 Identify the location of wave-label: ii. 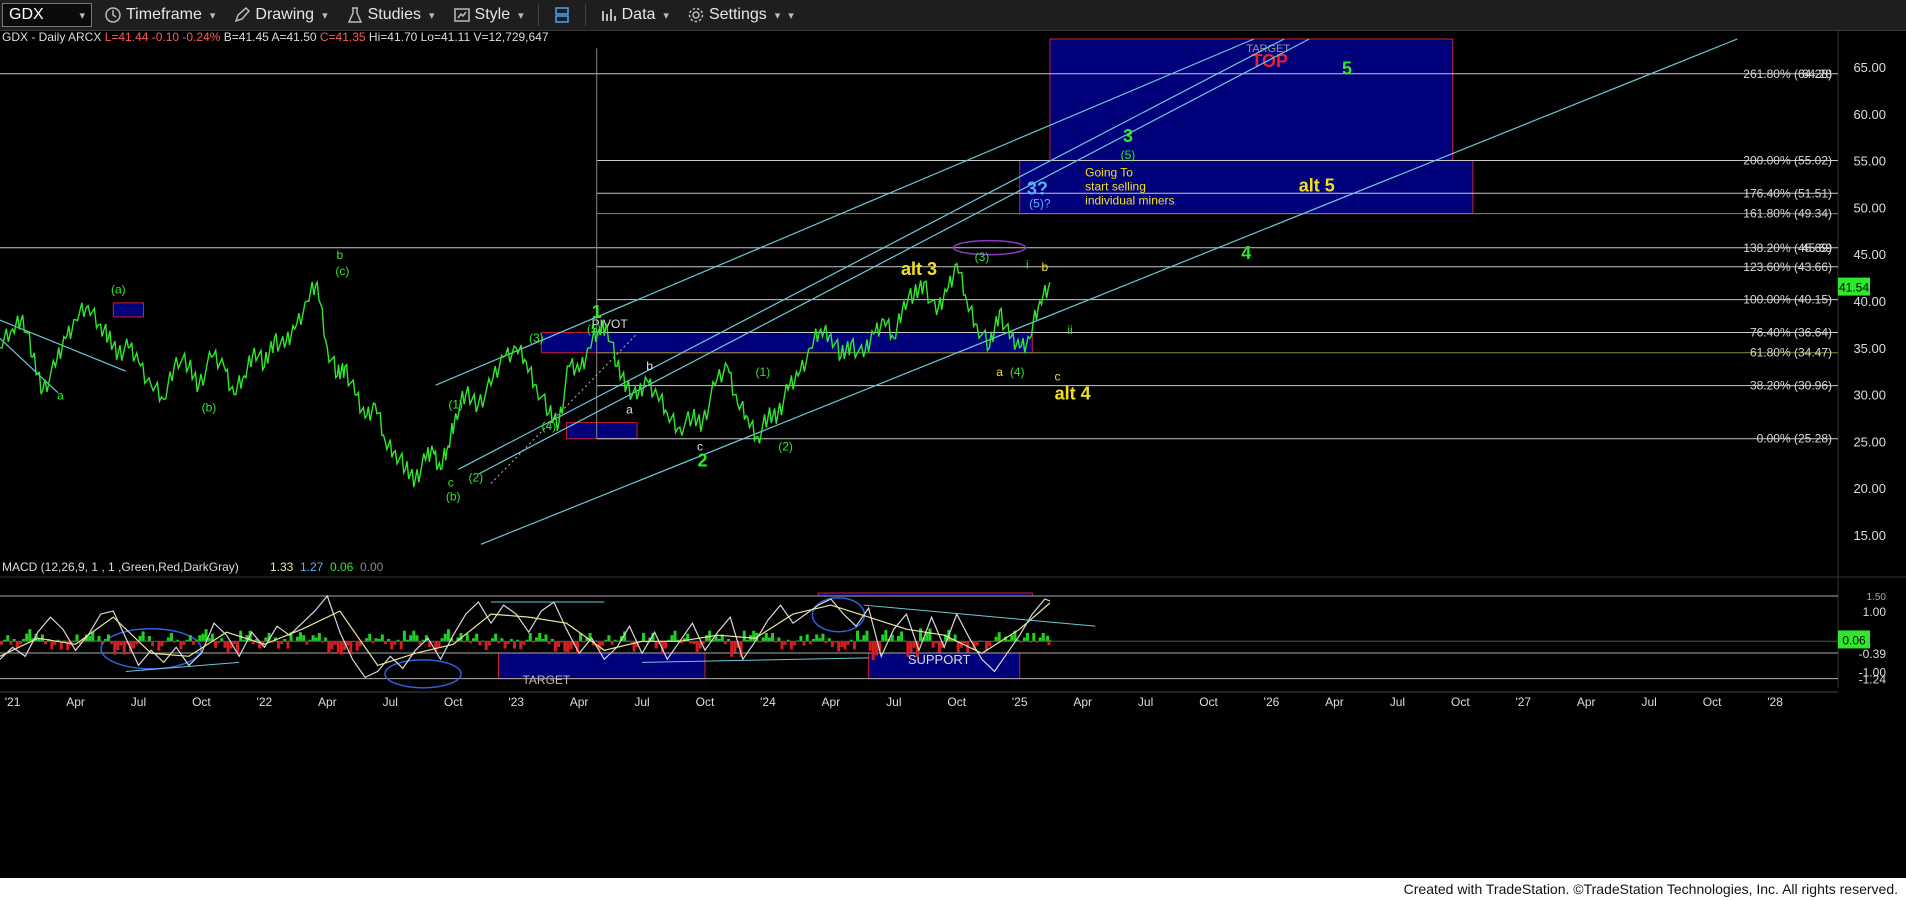
(1069, 330).